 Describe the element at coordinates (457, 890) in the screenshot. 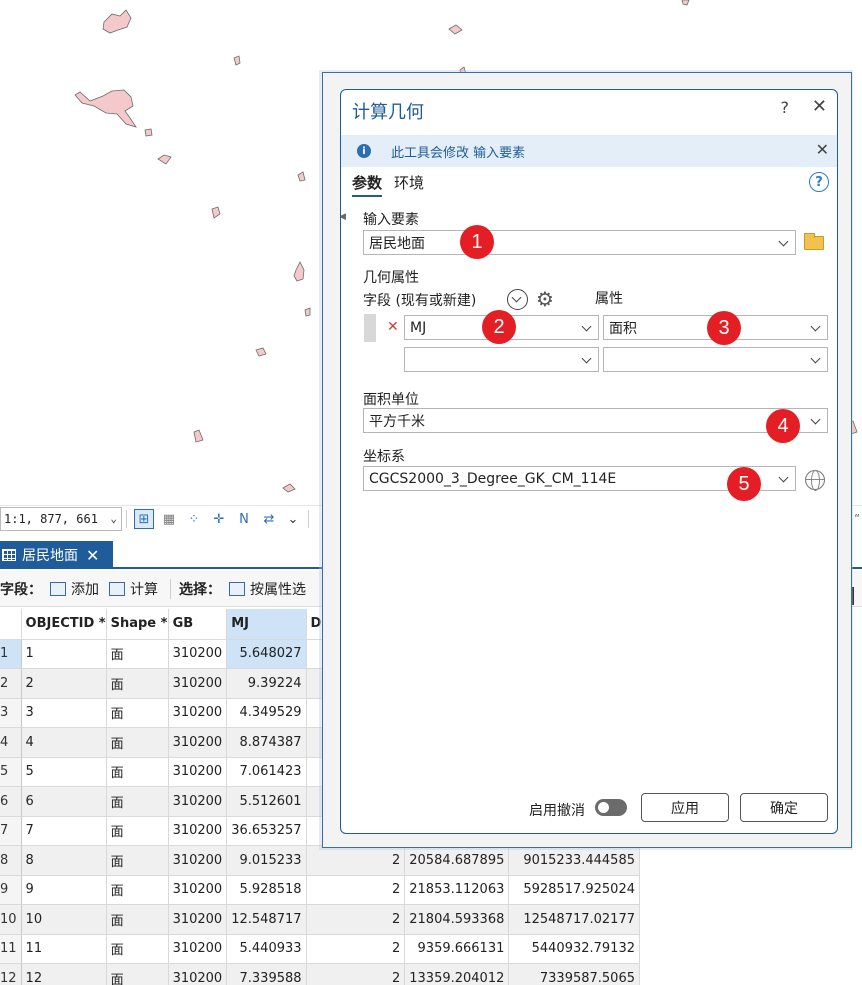

I see `cell: 21853.112063` at that location.